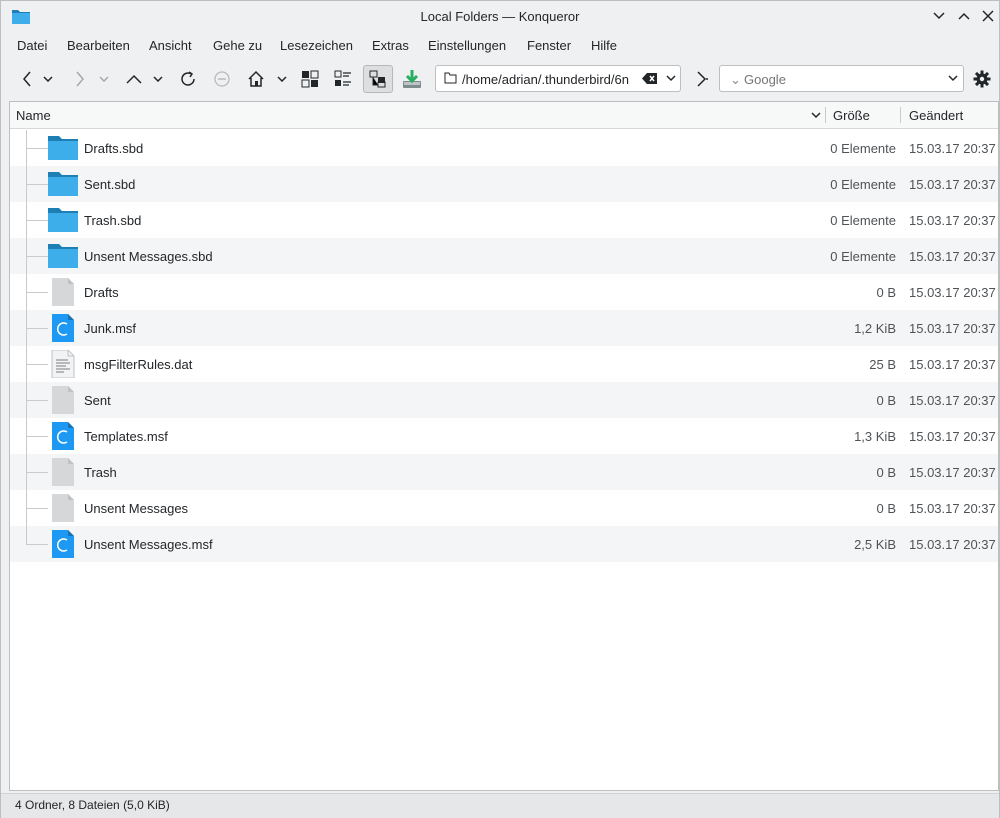 This screenshot has height=818, width=1000. What do you see at coordinates (504, 472) in the screenshot?
I see `table-row: Trash 0 B 15.03.17 20:37` at bounding box center [504, 472].